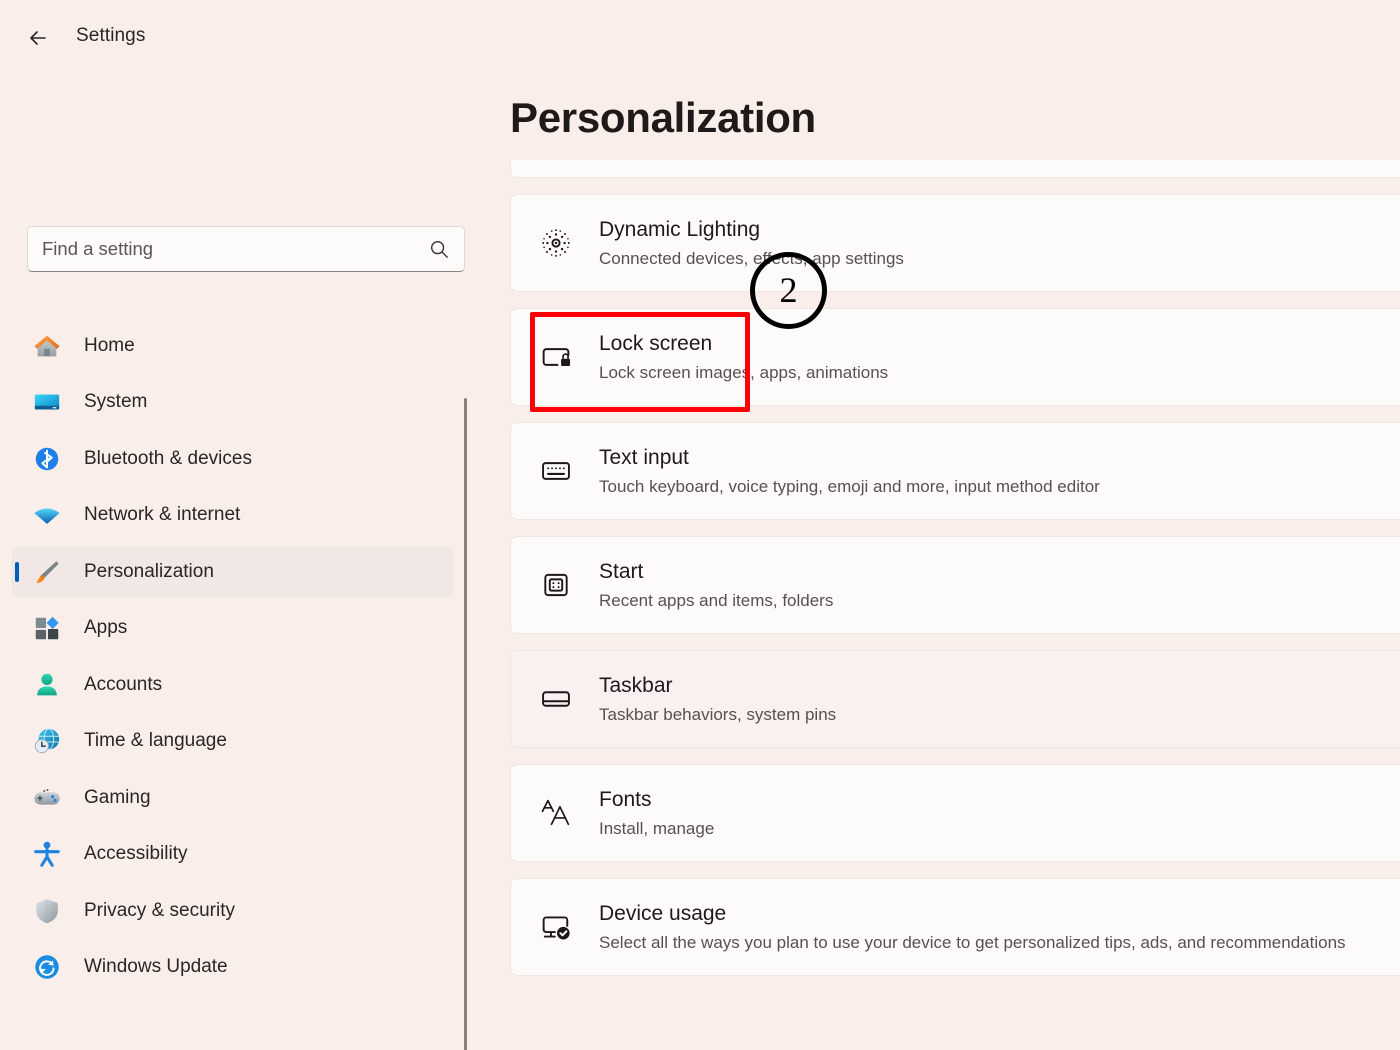 The image size is (1400, 1050). I want to click on back-button, so click(38, 38).